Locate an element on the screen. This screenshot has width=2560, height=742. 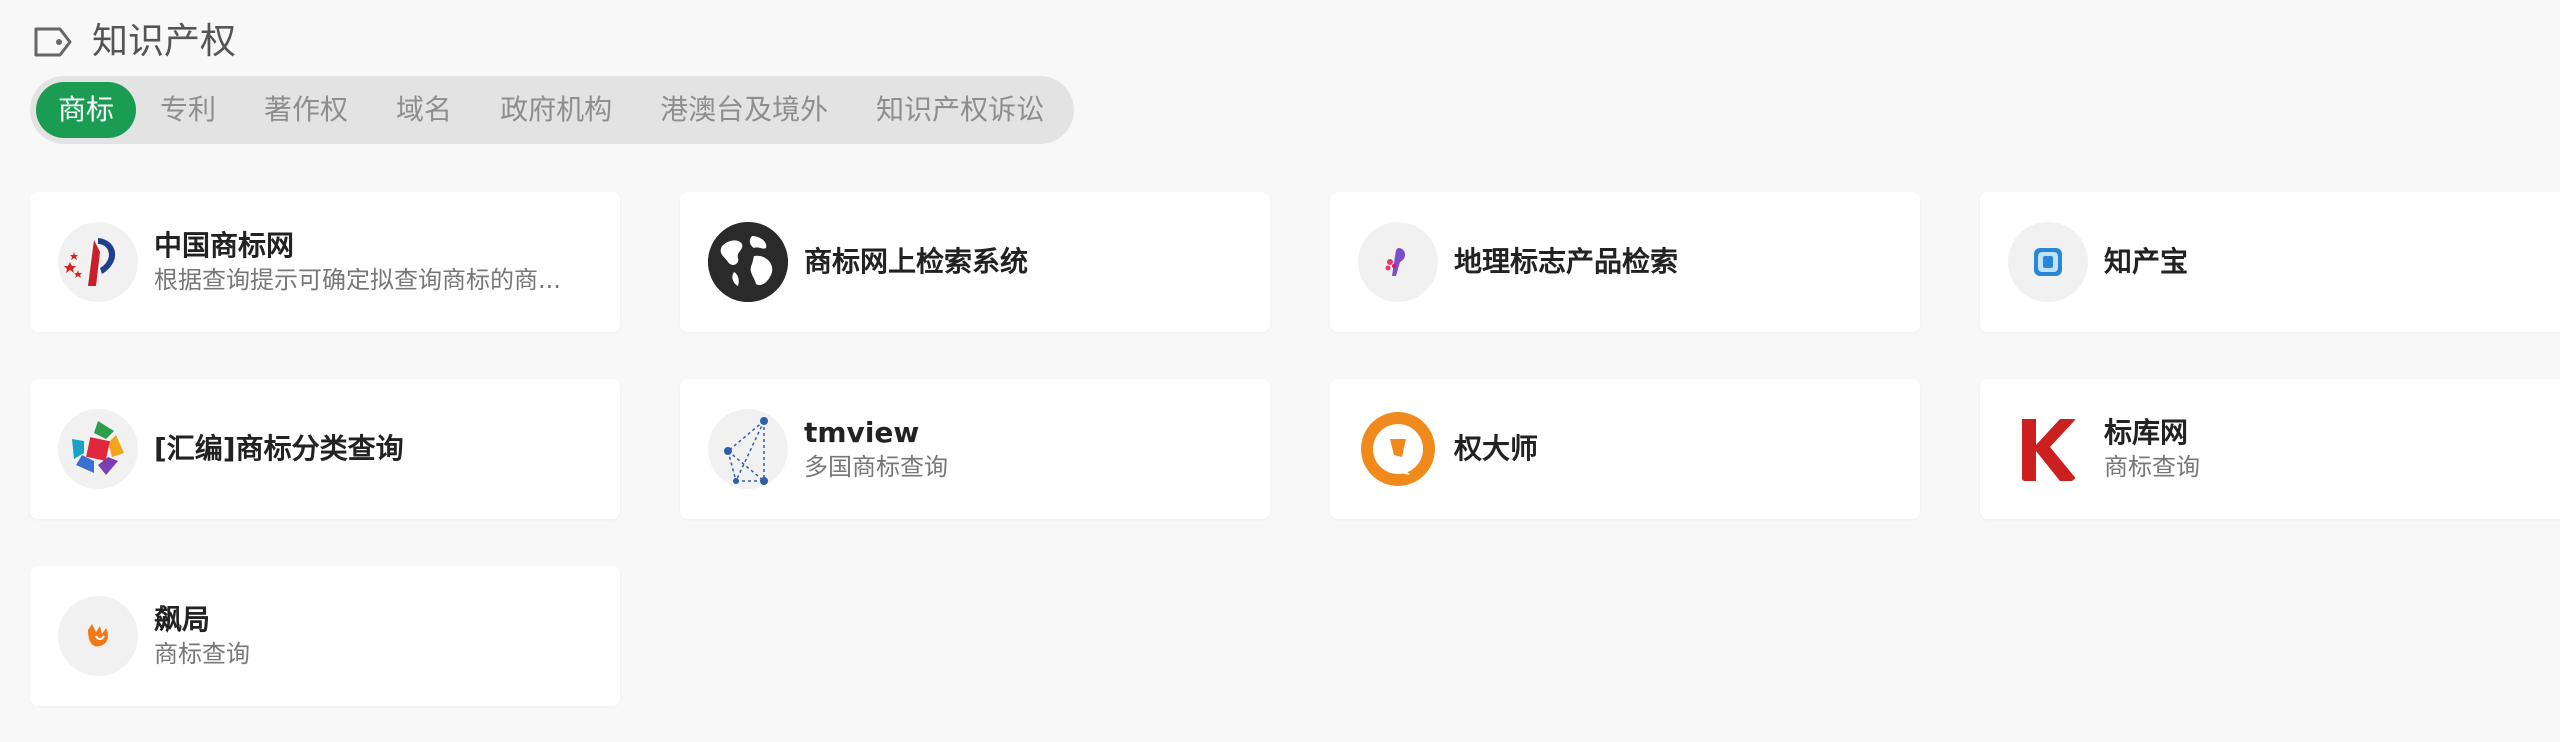
tmview-logo-icon is located at coordinates (748, 449).